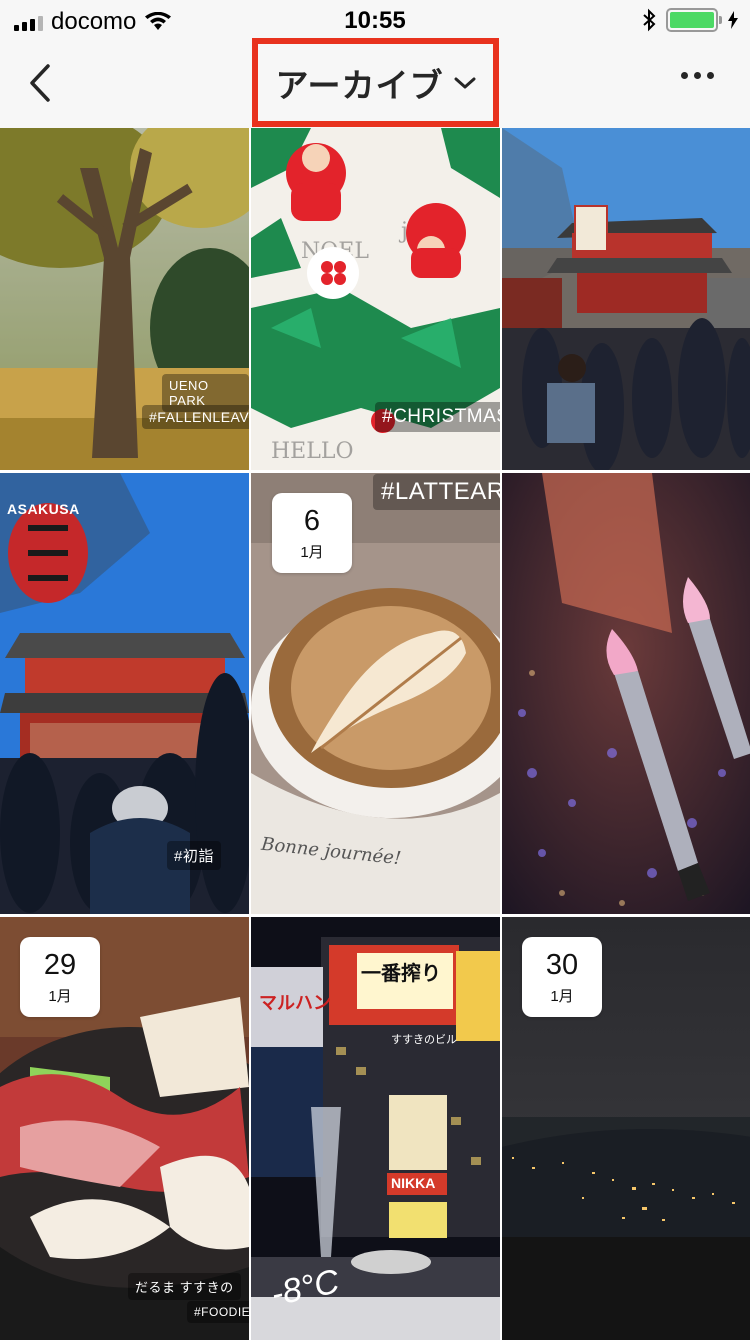 This screenshot has height=1340, width=750. I want to click on status-right, so click(690, 20).